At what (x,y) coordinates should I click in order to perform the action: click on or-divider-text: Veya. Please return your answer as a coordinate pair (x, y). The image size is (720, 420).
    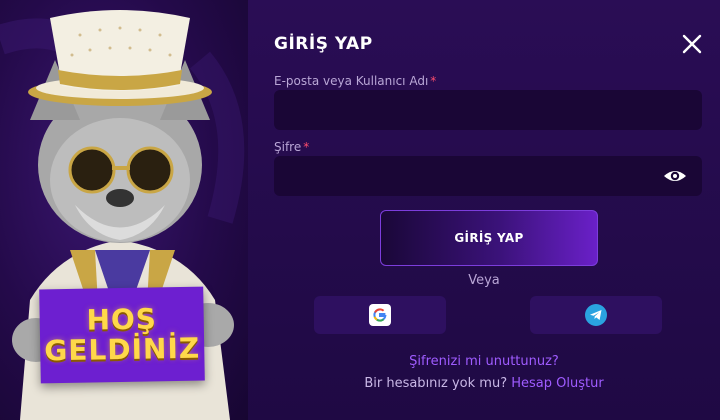
    Looking at the image, I should click on (484, 280).